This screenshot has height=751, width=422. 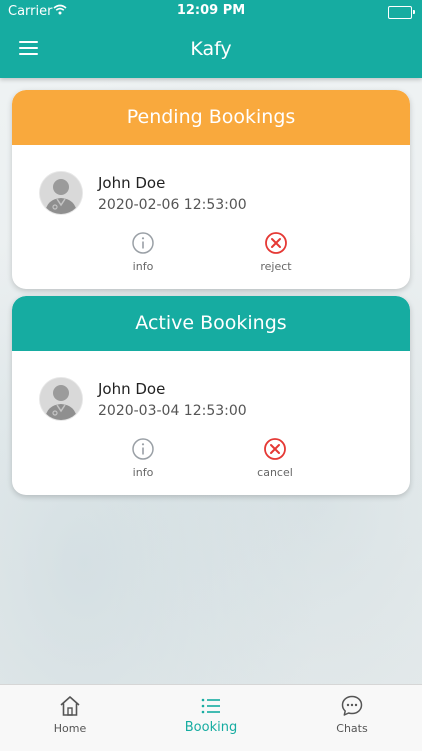 I want to click on list-icon, so click(x=210, y=706).